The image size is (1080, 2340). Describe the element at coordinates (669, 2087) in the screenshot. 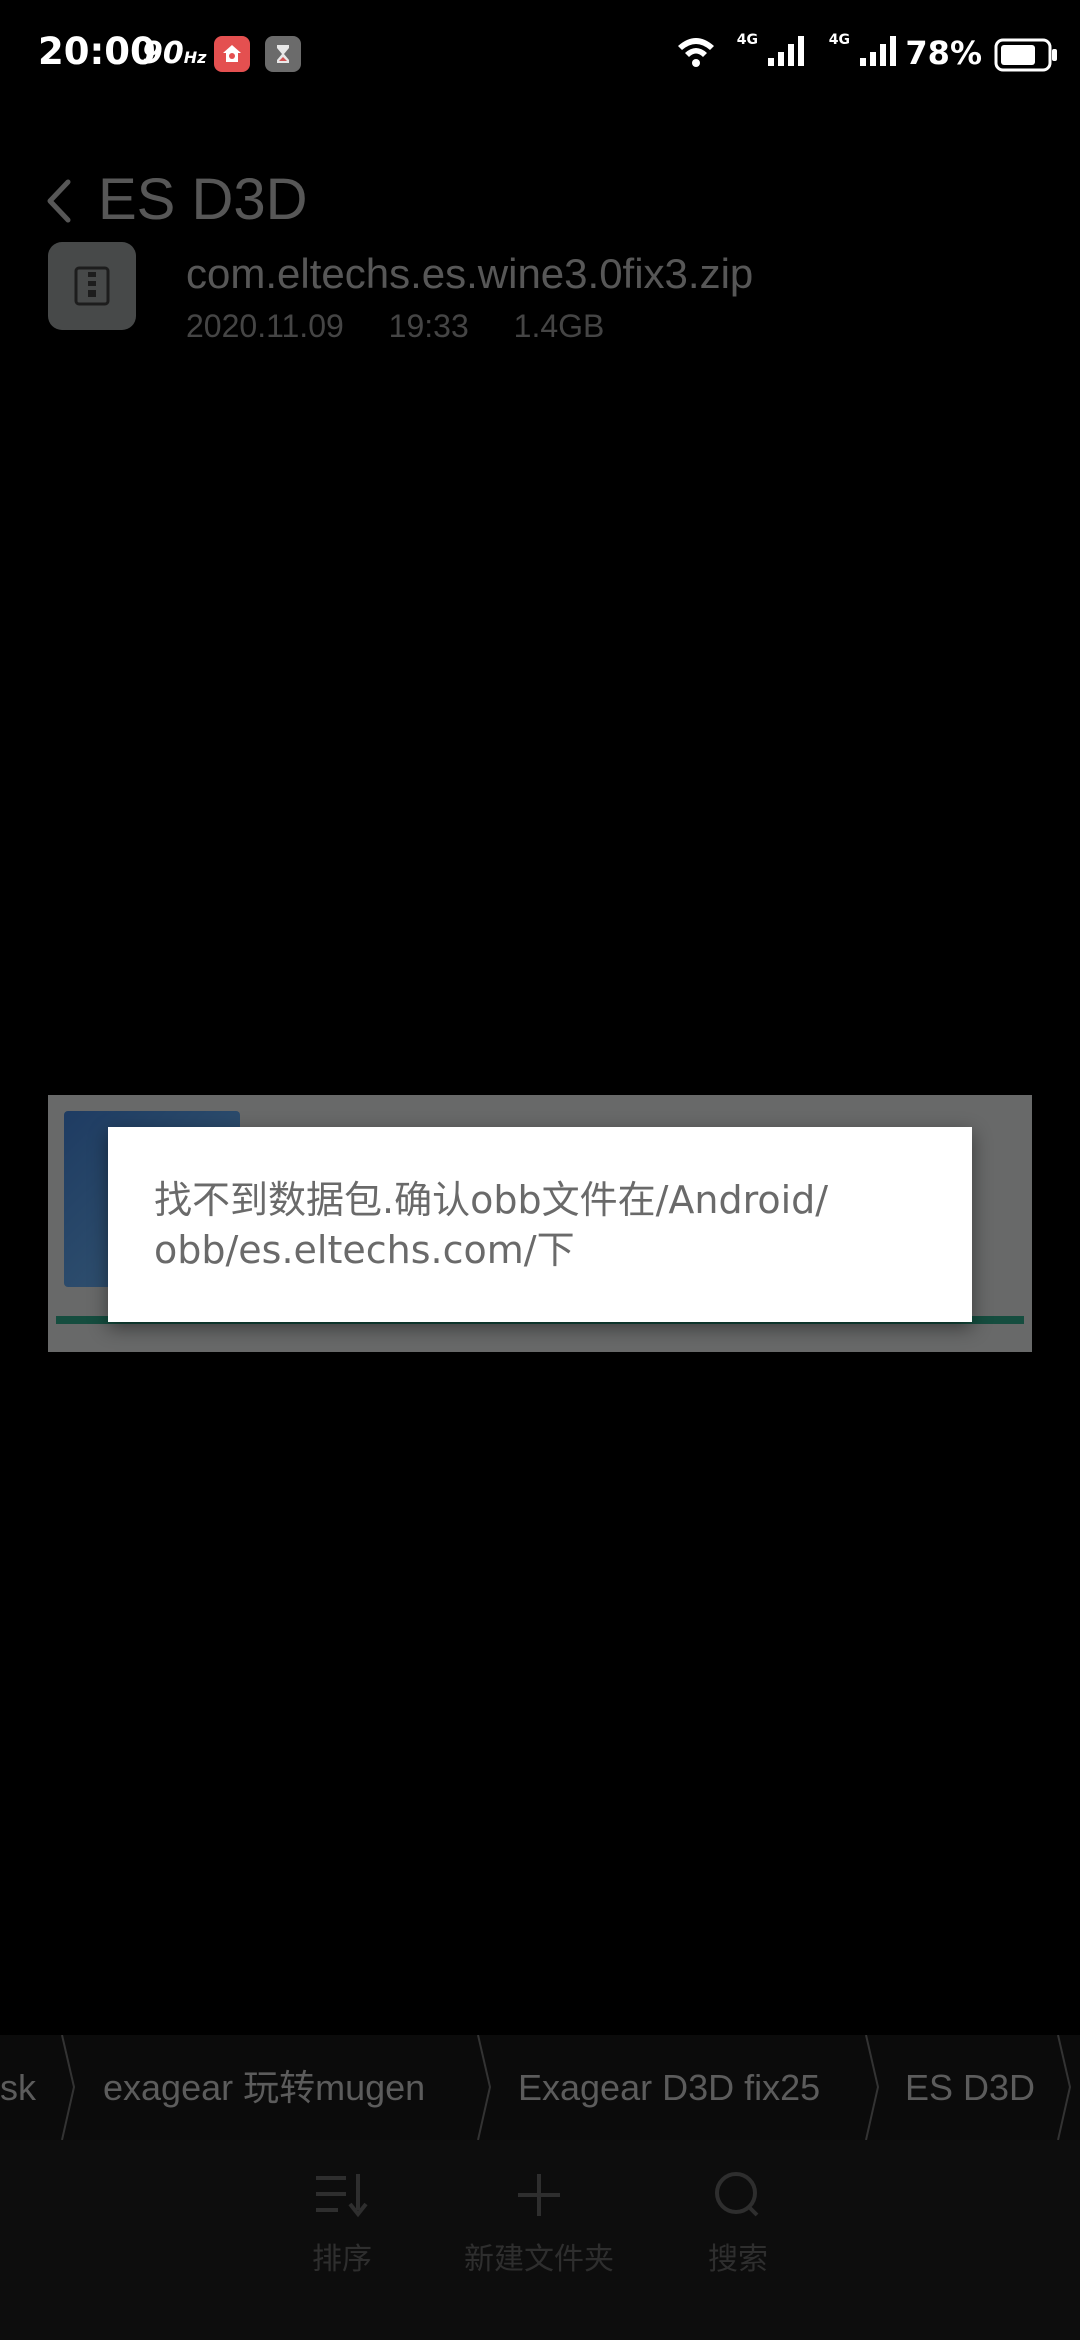

I see `breadcrumb-item-exagear-d3d-fix25: Exagear D3D fix25` at that location.